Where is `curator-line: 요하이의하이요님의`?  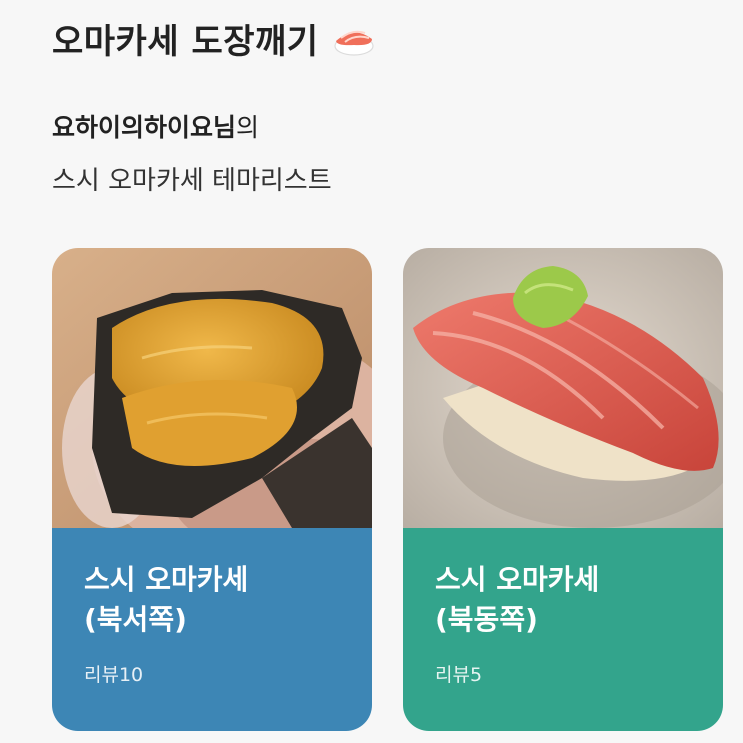 curator-line: 요하이의하이요님의 is located at coordinates (155, 126).